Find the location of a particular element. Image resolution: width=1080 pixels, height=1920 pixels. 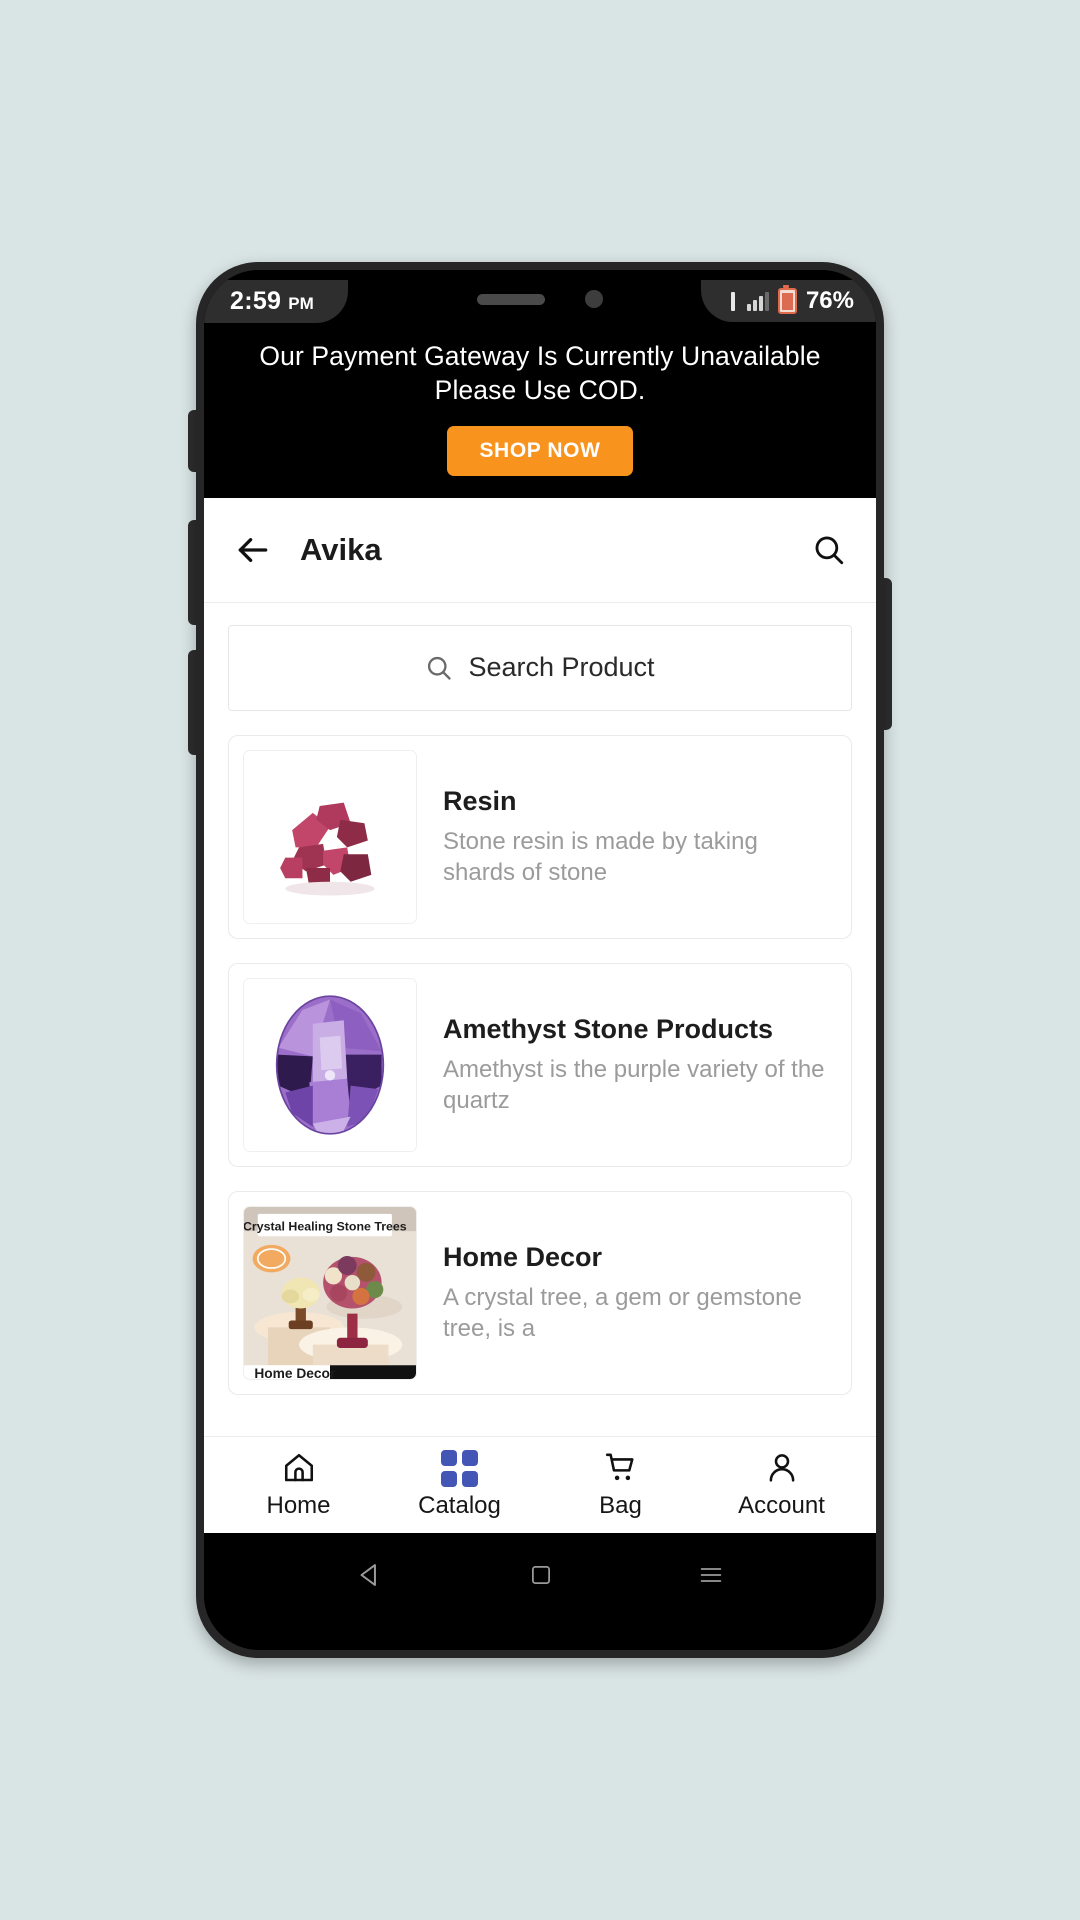

back-arrow-icon is located at coordinates (253, 550).